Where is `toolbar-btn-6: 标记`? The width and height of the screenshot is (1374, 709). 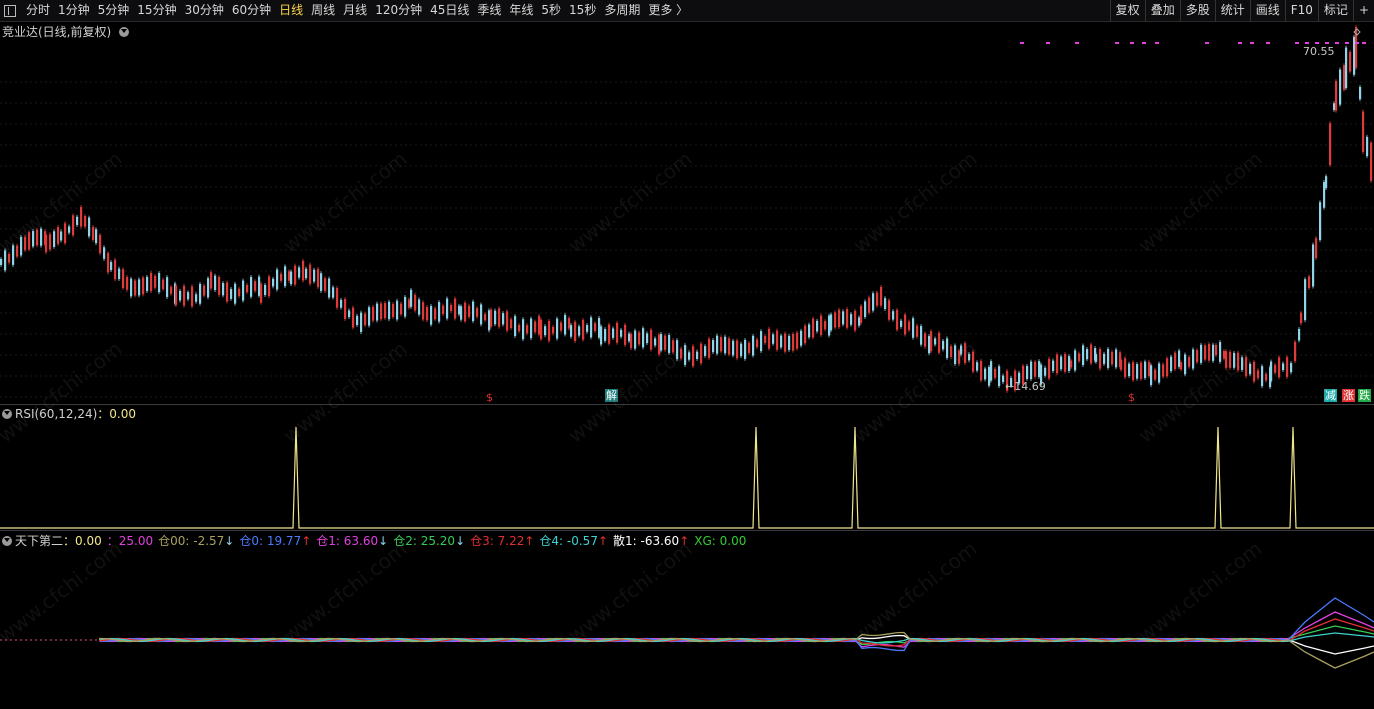 toolbar-btn-6: 标记 is located at coordinates (1335, 10).